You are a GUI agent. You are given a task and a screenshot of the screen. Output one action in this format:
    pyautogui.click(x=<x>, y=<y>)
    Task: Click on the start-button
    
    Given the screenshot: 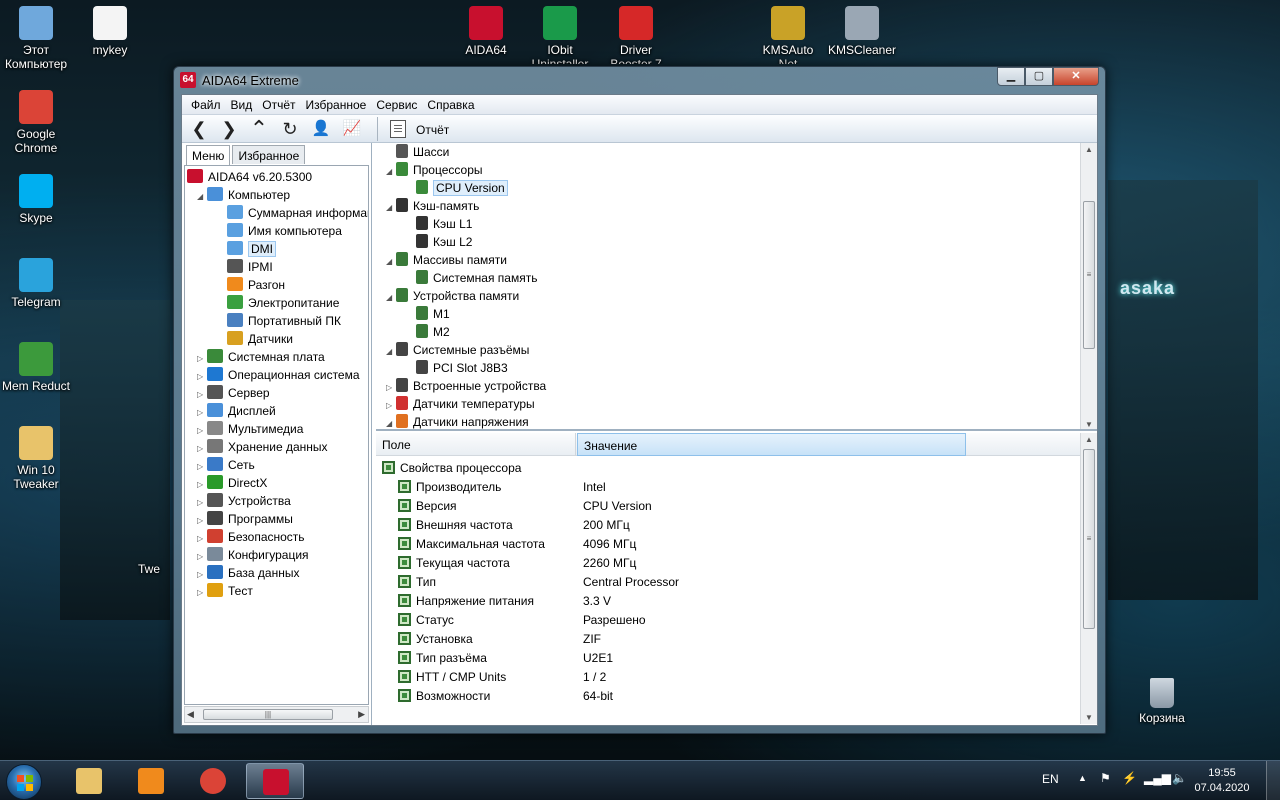 What is the action you would take?
    pyautogui.click(x=24, y=782)
    